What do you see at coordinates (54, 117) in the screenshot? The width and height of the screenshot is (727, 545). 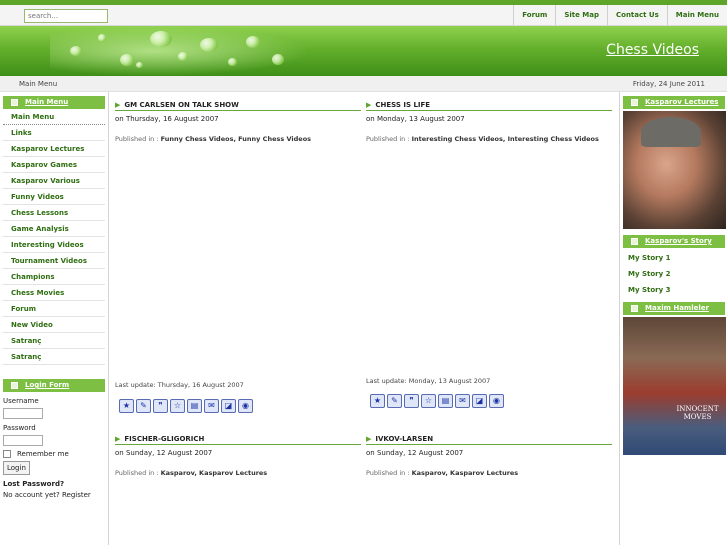 I see `menu-item-main-menu: Main Menu` at bounding box center [54, 117].